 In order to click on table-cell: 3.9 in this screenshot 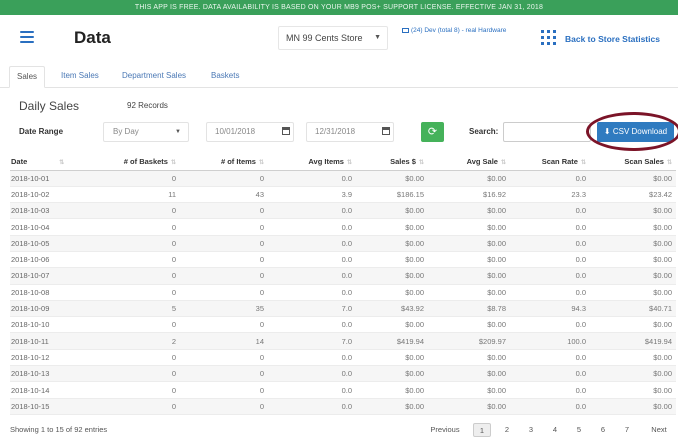, I will do `click(312, 195)`.